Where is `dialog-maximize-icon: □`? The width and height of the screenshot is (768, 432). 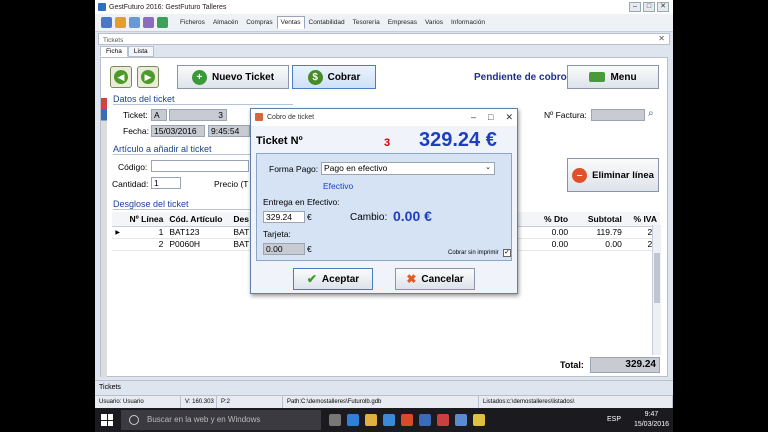
dialog-maximize-icon: □ is located at coordinates (490, 117).